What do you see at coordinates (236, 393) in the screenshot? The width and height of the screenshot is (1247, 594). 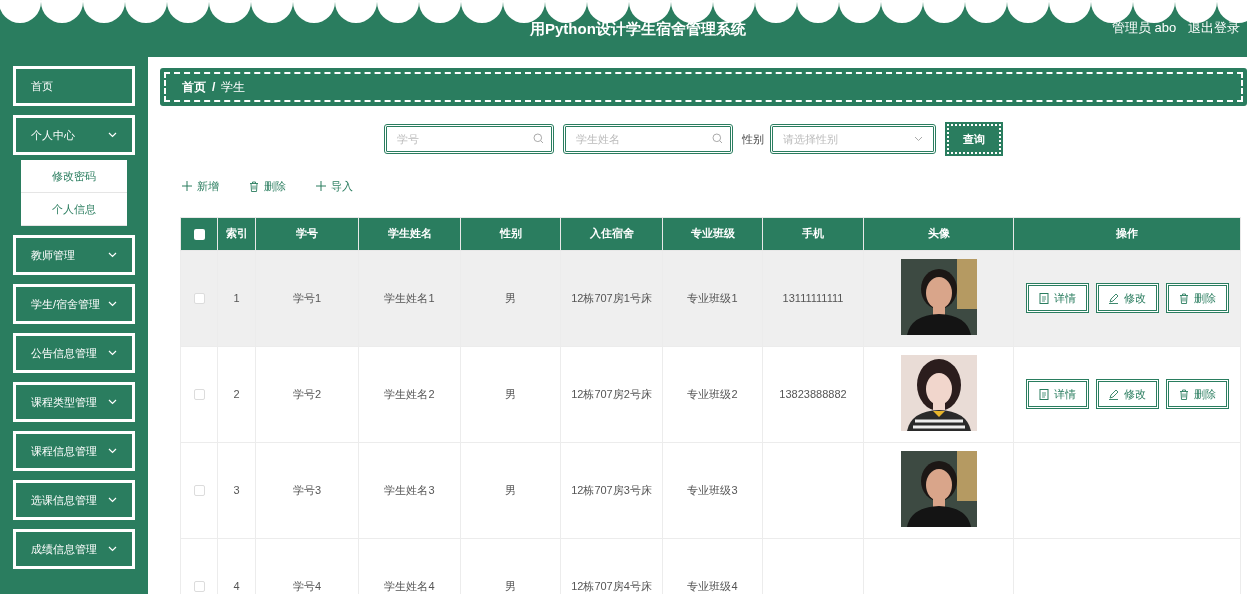 I see `table-cell: 2` at bounding box center [236, 393].